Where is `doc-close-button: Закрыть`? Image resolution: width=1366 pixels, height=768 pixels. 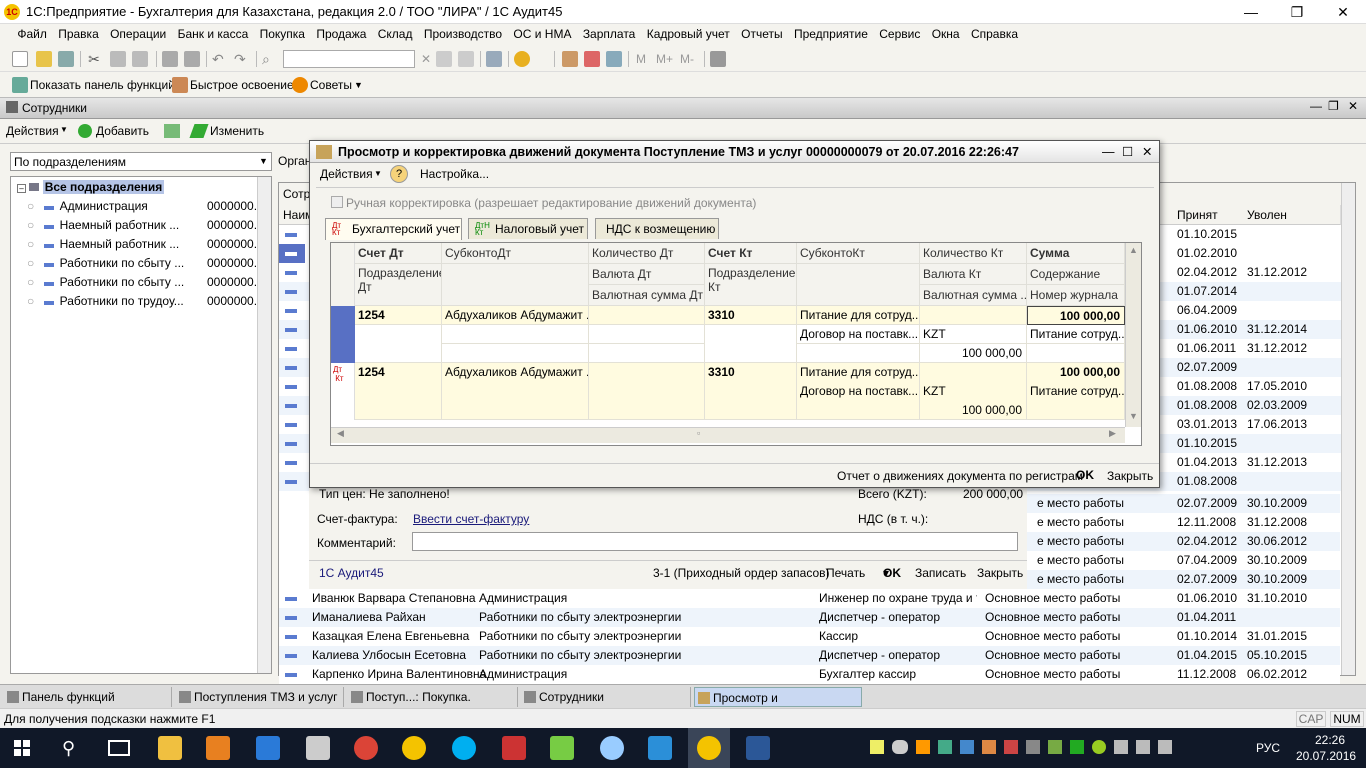
doc-close-button: Закрыть is located at coordinates (1000, 573).